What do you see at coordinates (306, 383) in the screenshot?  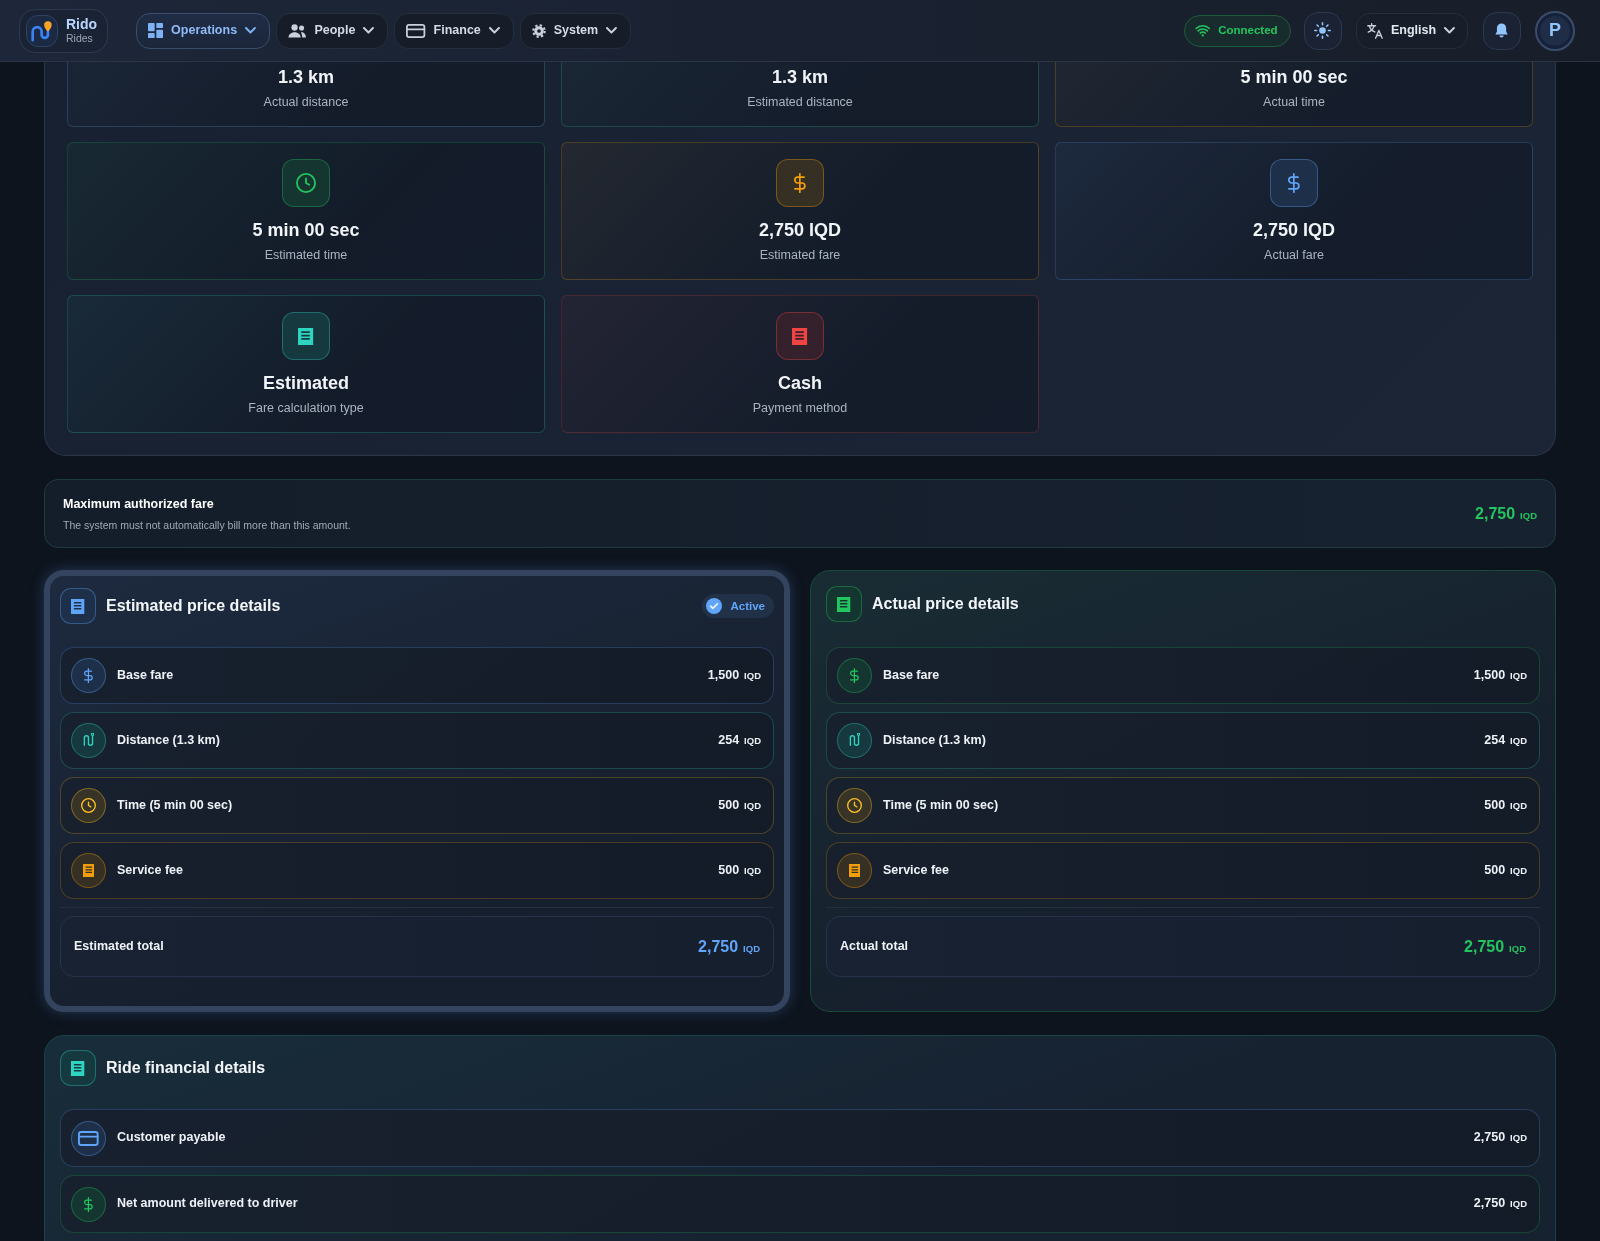 I see `stat-value: Estimated` at bounding box center [306, 383].